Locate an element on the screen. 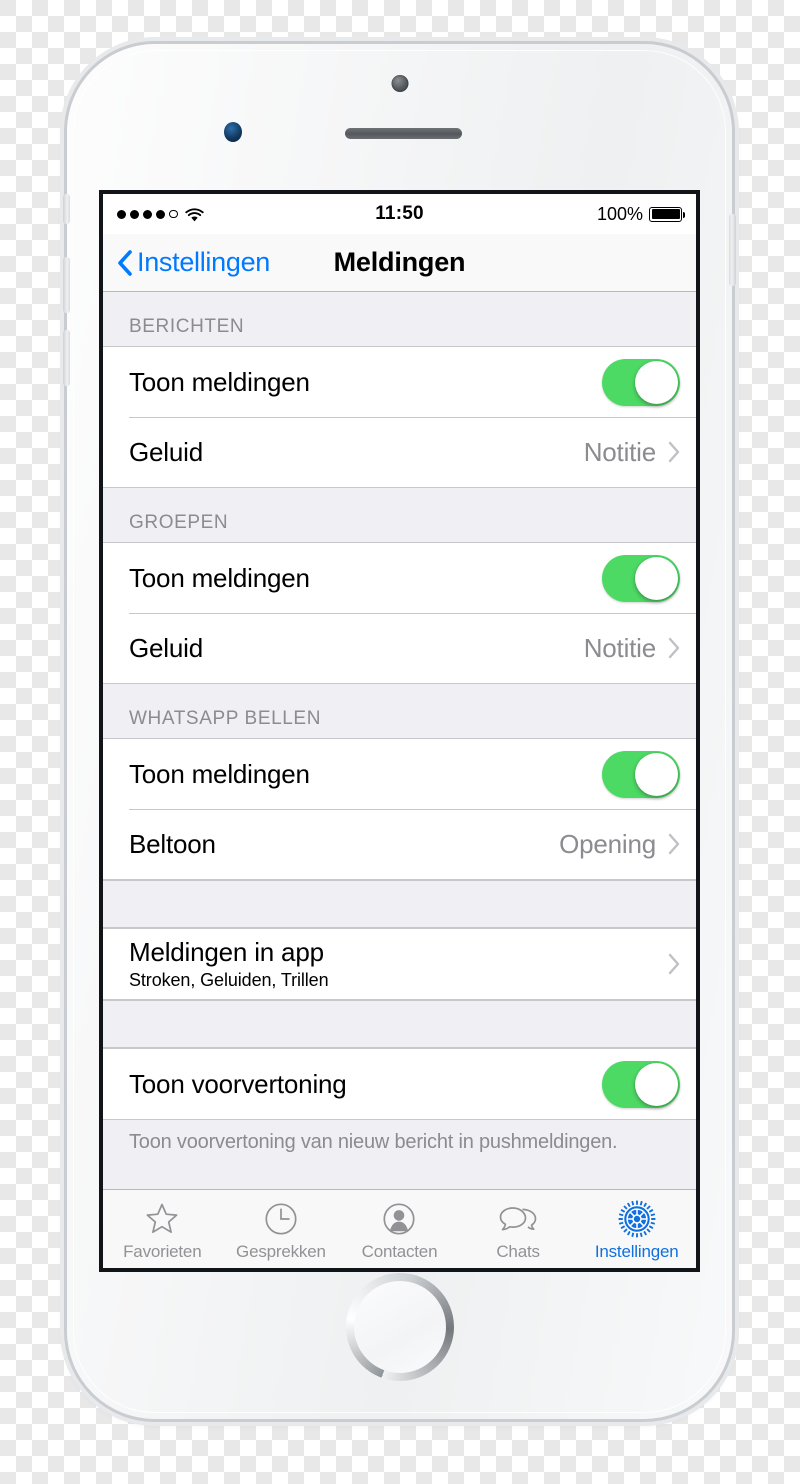 The height and width of the screenshot is (1484, 800). section-group-whatsapp-bellen: Toon meldingen Beltoon Opening is located at coordinates (399, 809).